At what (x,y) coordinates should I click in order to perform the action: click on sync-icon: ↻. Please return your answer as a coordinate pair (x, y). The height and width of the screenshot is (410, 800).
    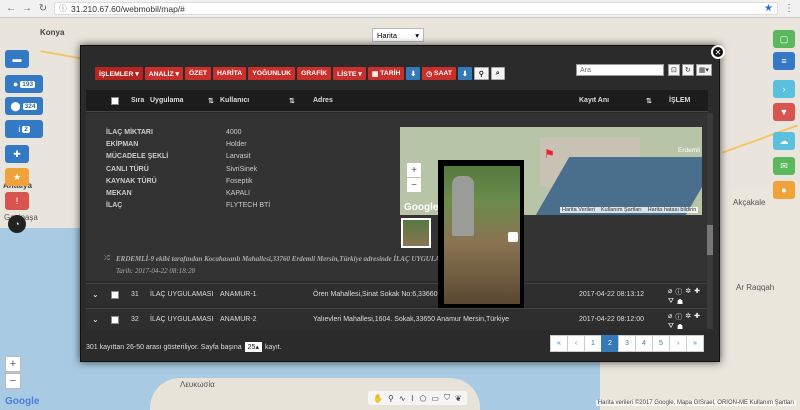
    Looking at the image, I should click on (687, 70).